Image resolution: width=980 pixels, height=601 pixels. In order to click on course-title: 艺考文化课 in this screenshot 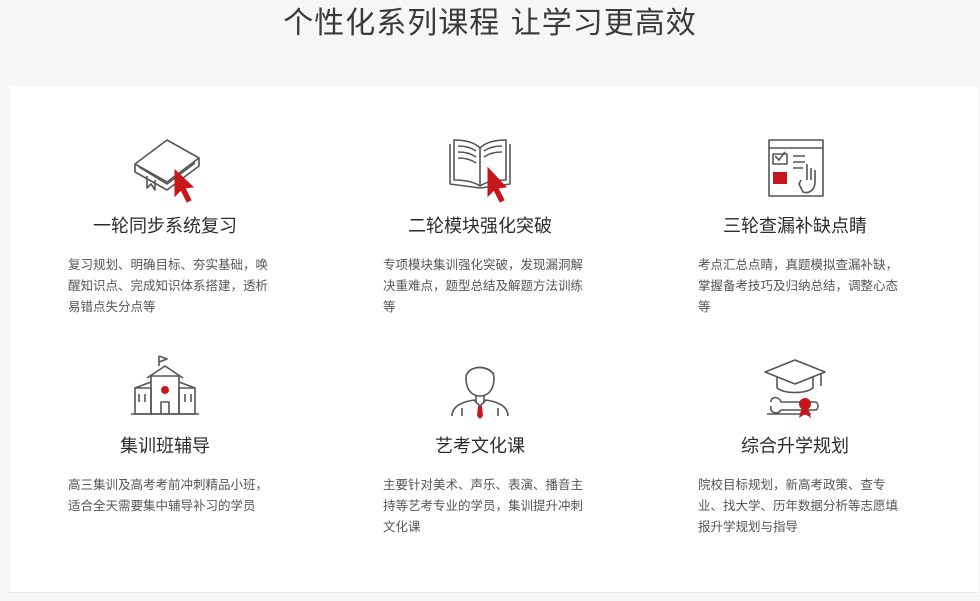, I will do `click(480, 446)`.